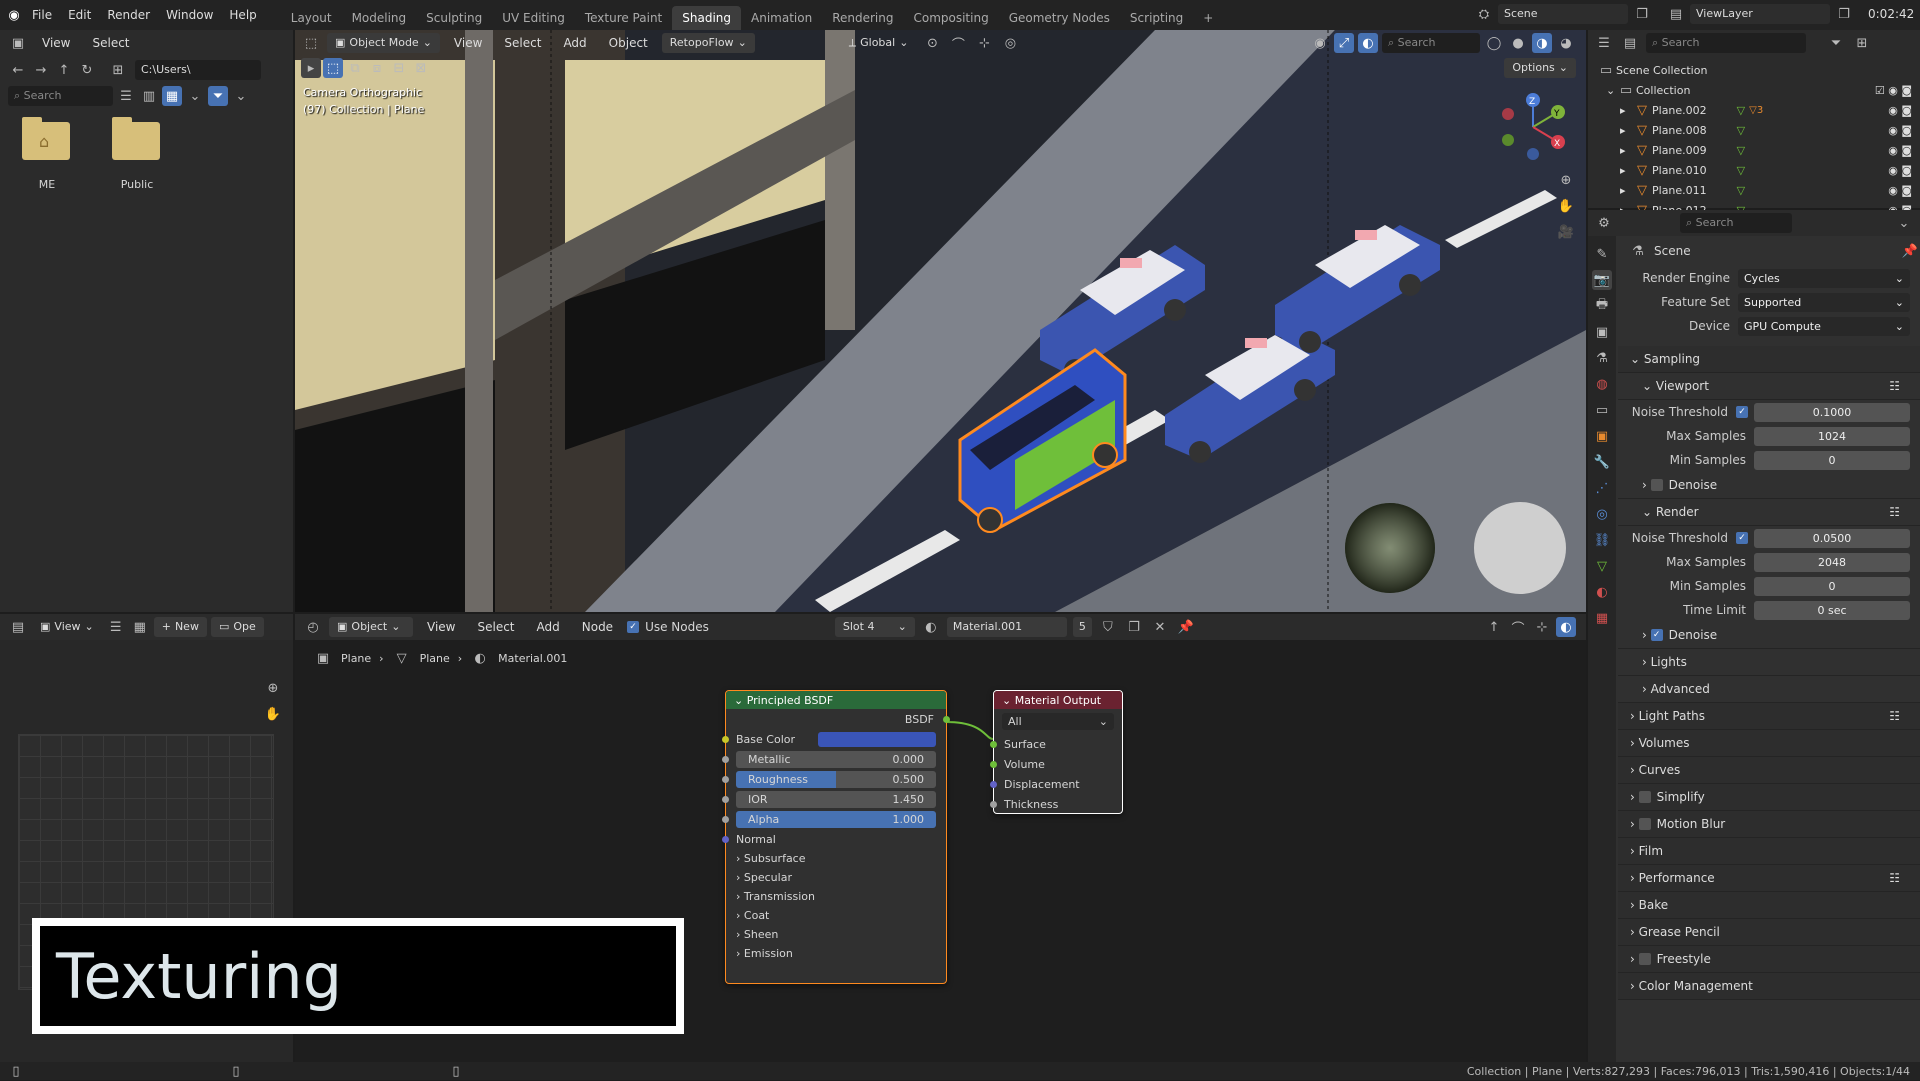 This screenshot has height=1081, width=1920. I want to click on output-target-dropdown: All ⌄, so click(1058, 721).